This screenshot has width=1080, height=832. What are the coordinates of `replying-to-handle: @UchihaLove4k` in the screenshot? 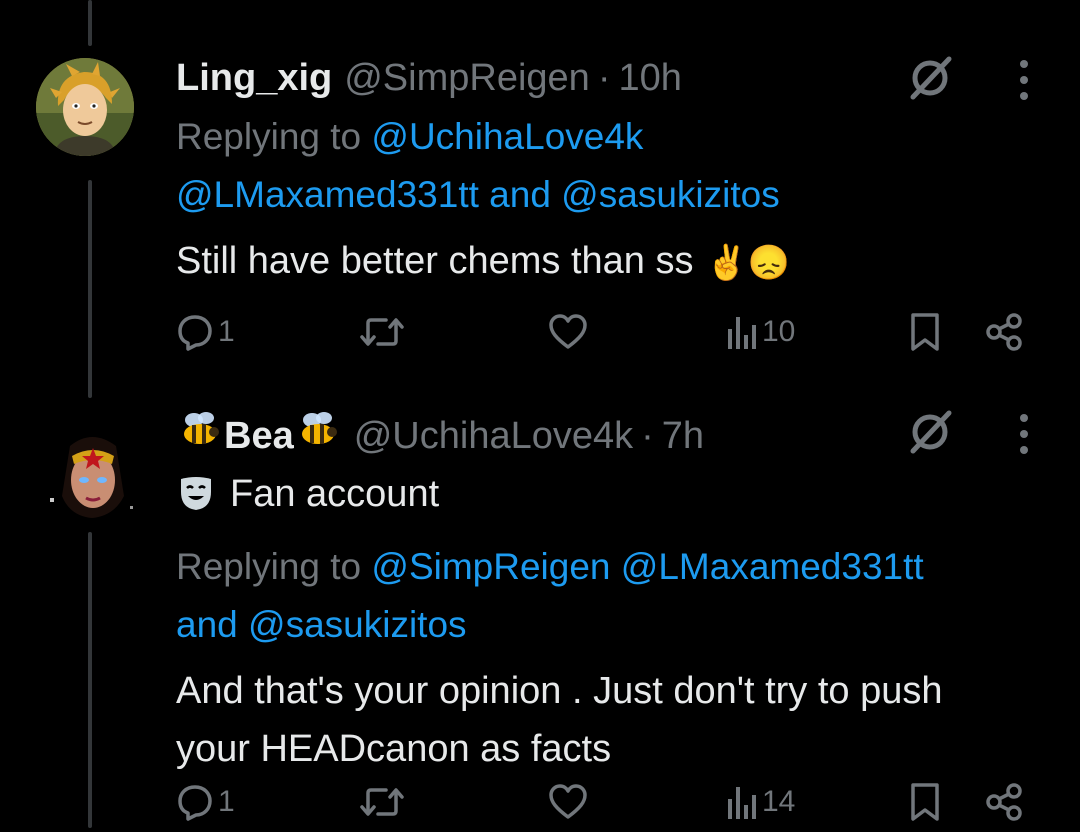 It's located at (507, 136).